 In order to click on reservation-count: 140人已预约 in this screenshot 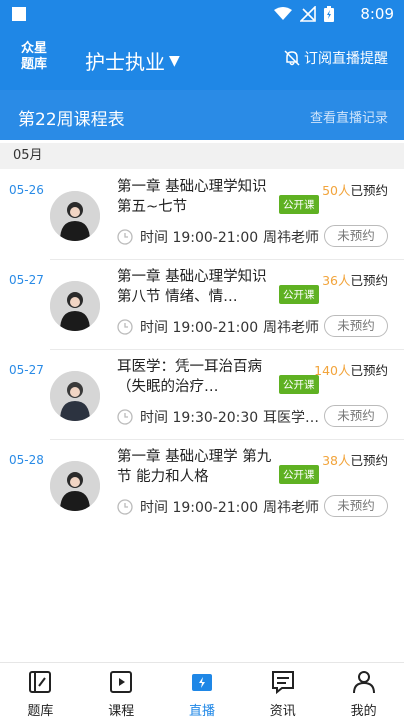, I will do `click(351, 369)`.